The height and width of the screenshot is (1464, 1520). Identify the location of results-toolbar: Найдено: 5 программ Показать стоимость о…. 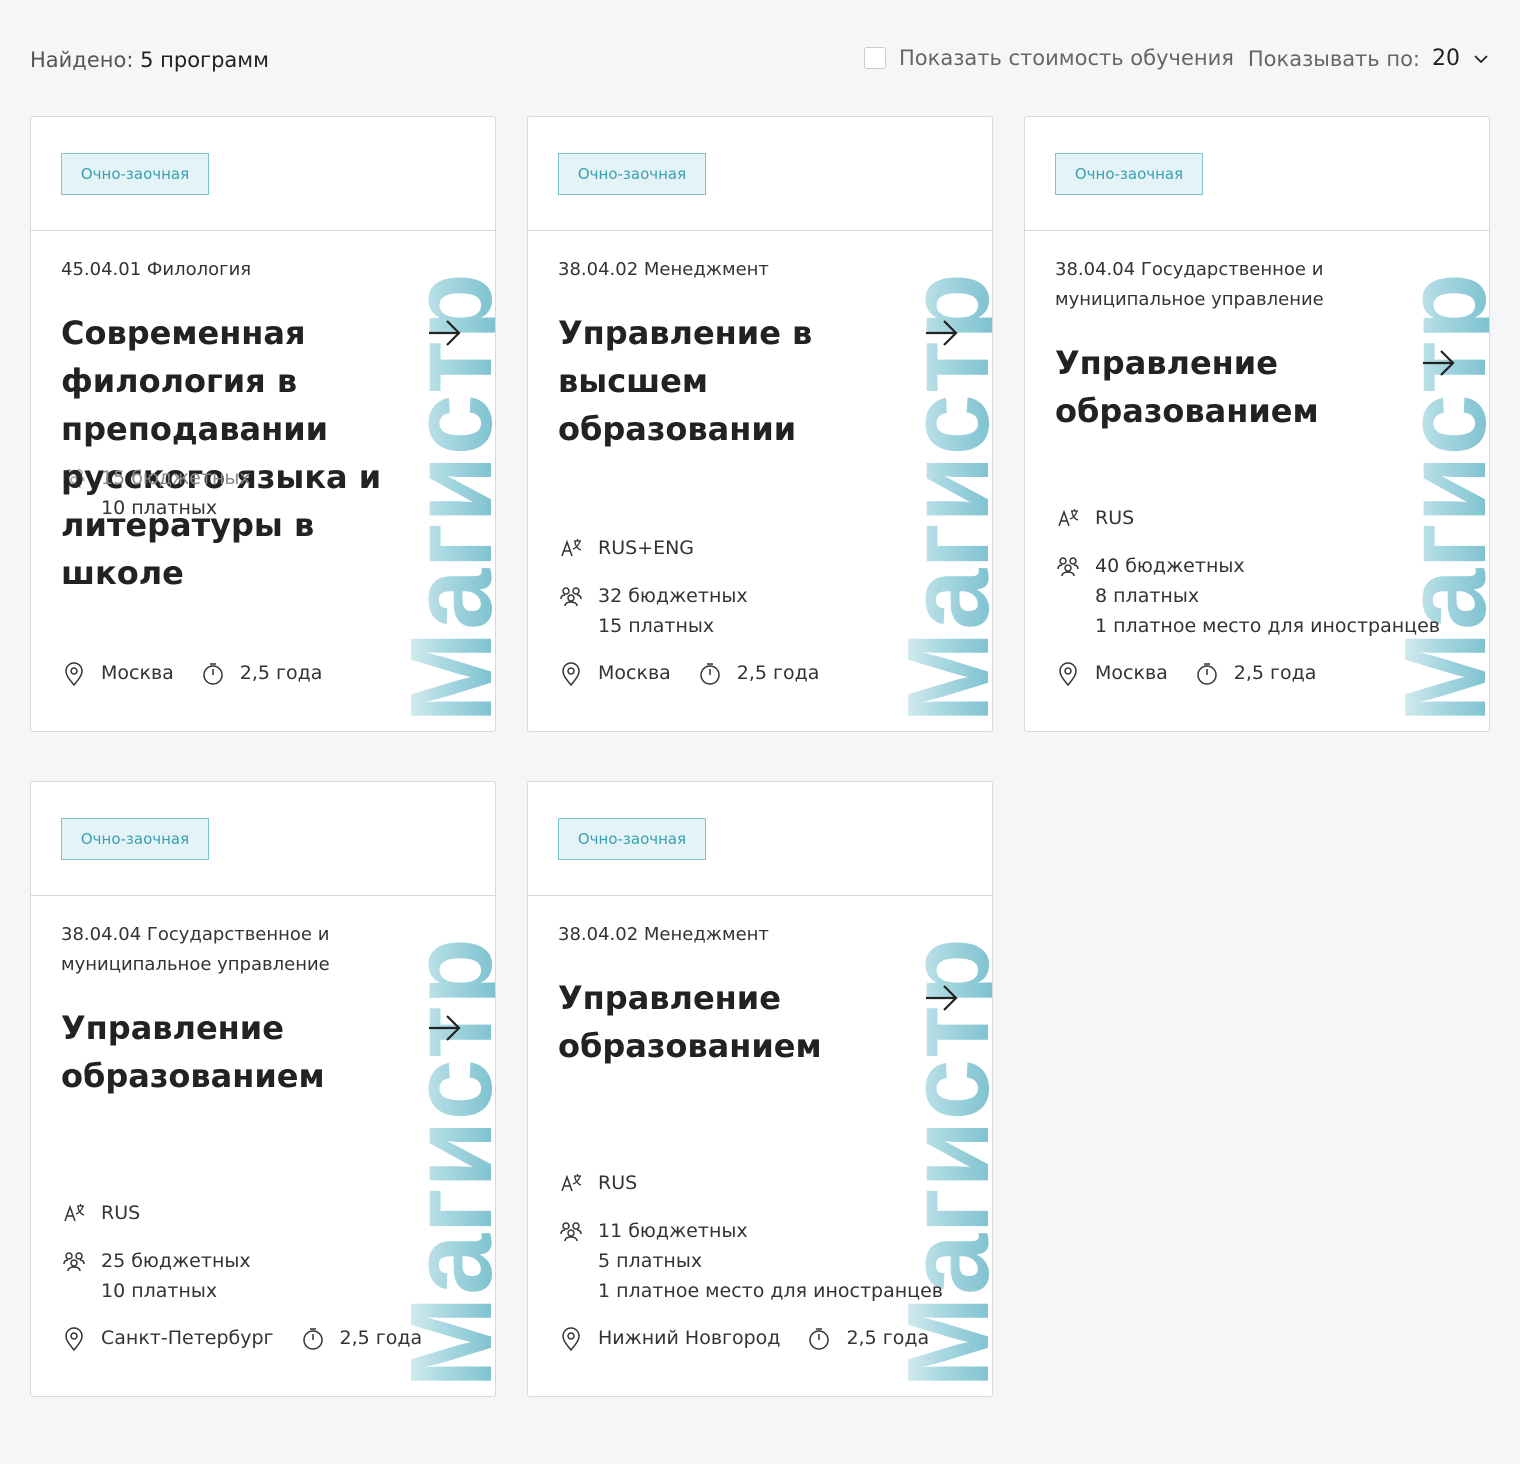
(760, 61).